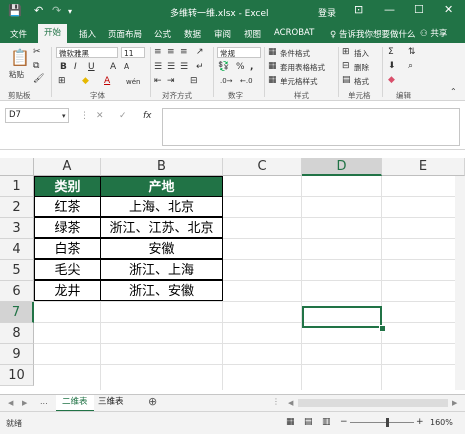 This screenshot has height=434, width=465. Describe the element at coordinates (67, 167) in the screenshot. I see `column-header-a: A` at that location.